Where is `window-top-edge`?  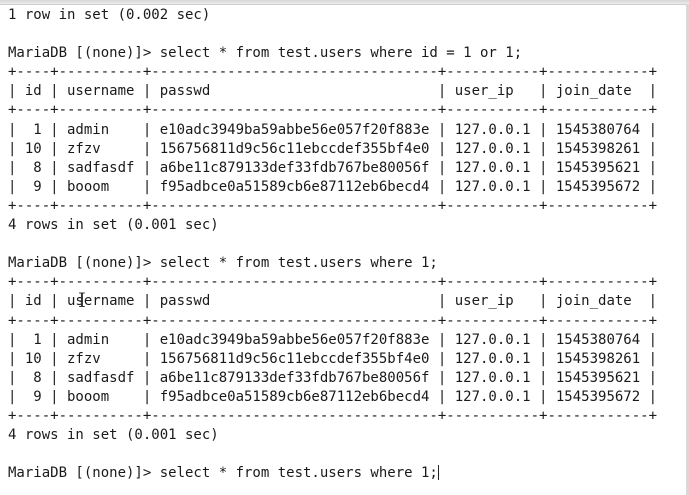 window-top-edge is located at coordinates (344, 2).